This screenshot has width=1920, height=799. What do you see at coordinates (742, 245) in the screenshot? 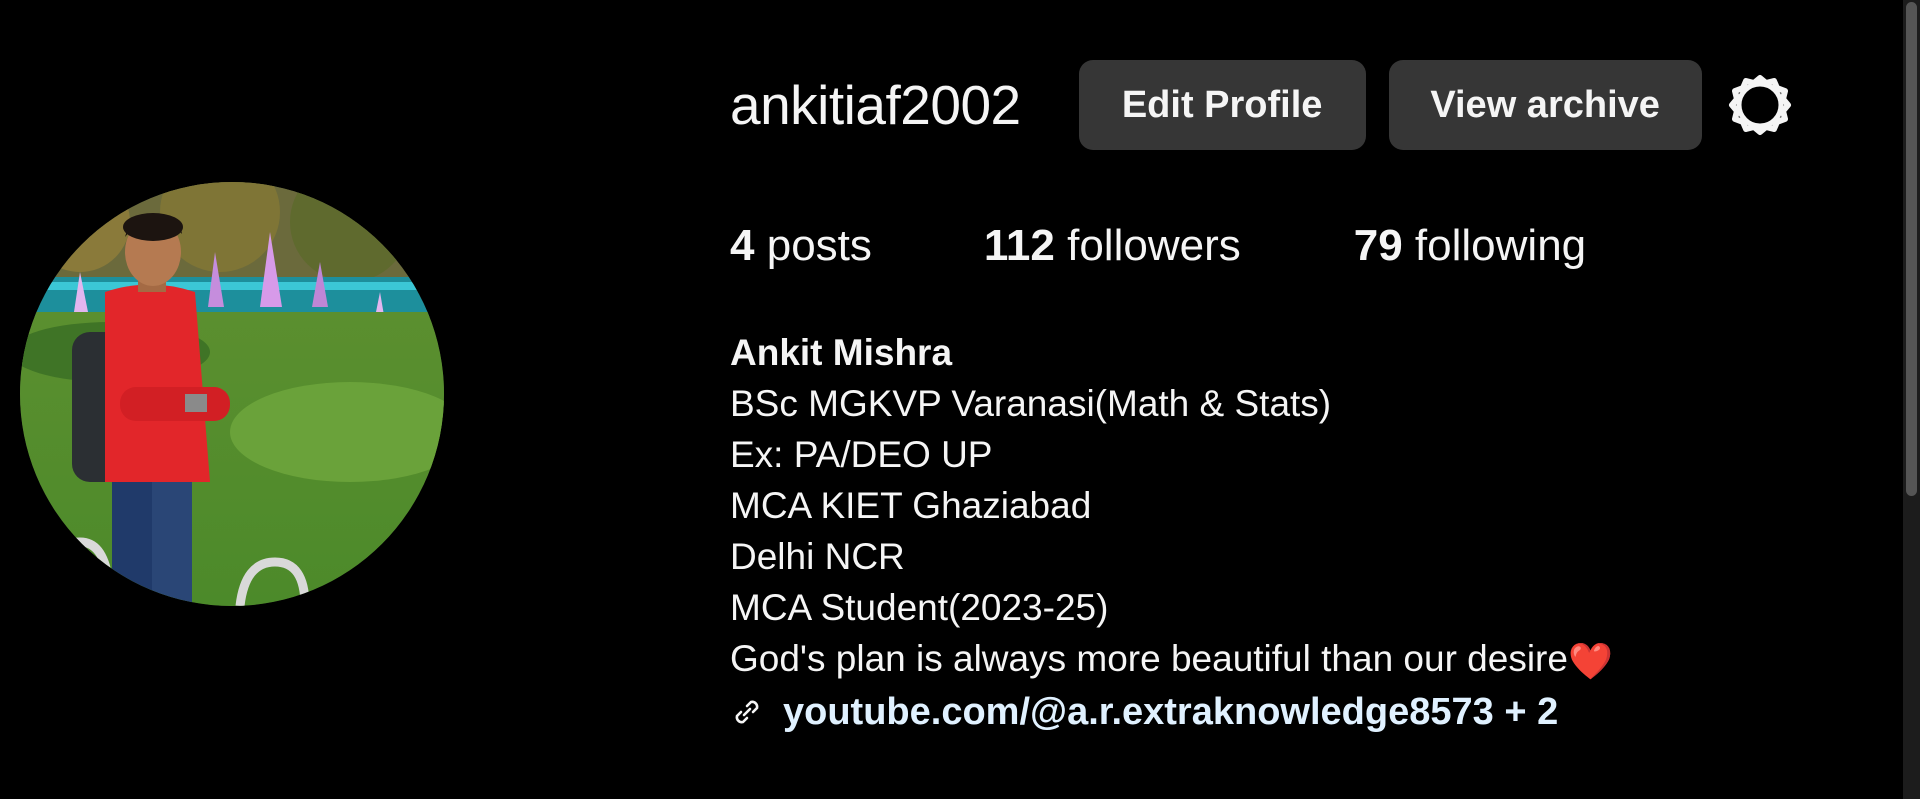
I see `posts-number: 4` at bounding box center [742, 245].